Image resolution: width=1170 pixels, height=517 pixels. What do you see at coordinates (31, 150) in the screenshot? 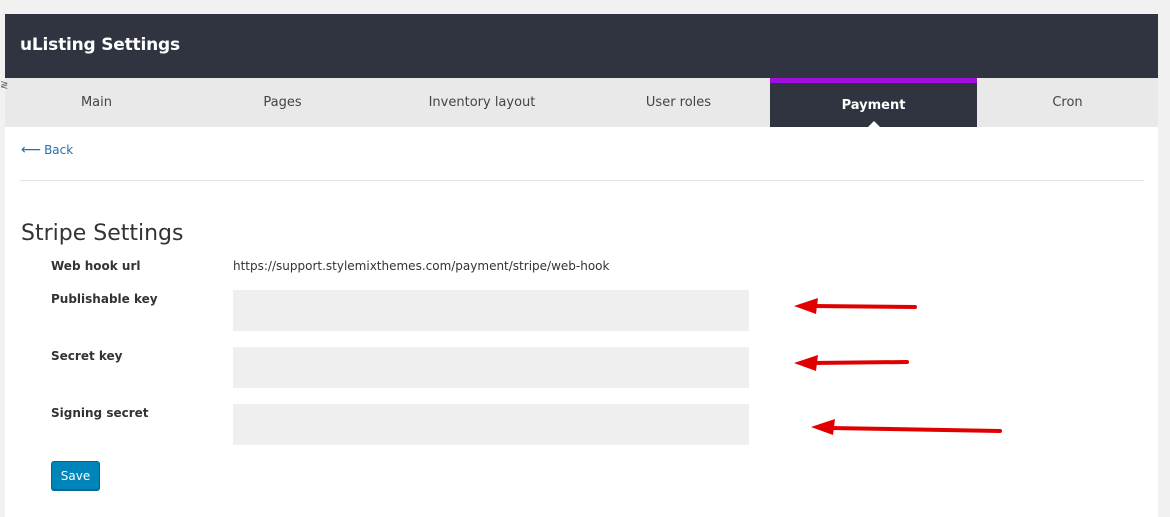
I see `arrow-left-icon: ⟵` at bounding box center [31, 150].